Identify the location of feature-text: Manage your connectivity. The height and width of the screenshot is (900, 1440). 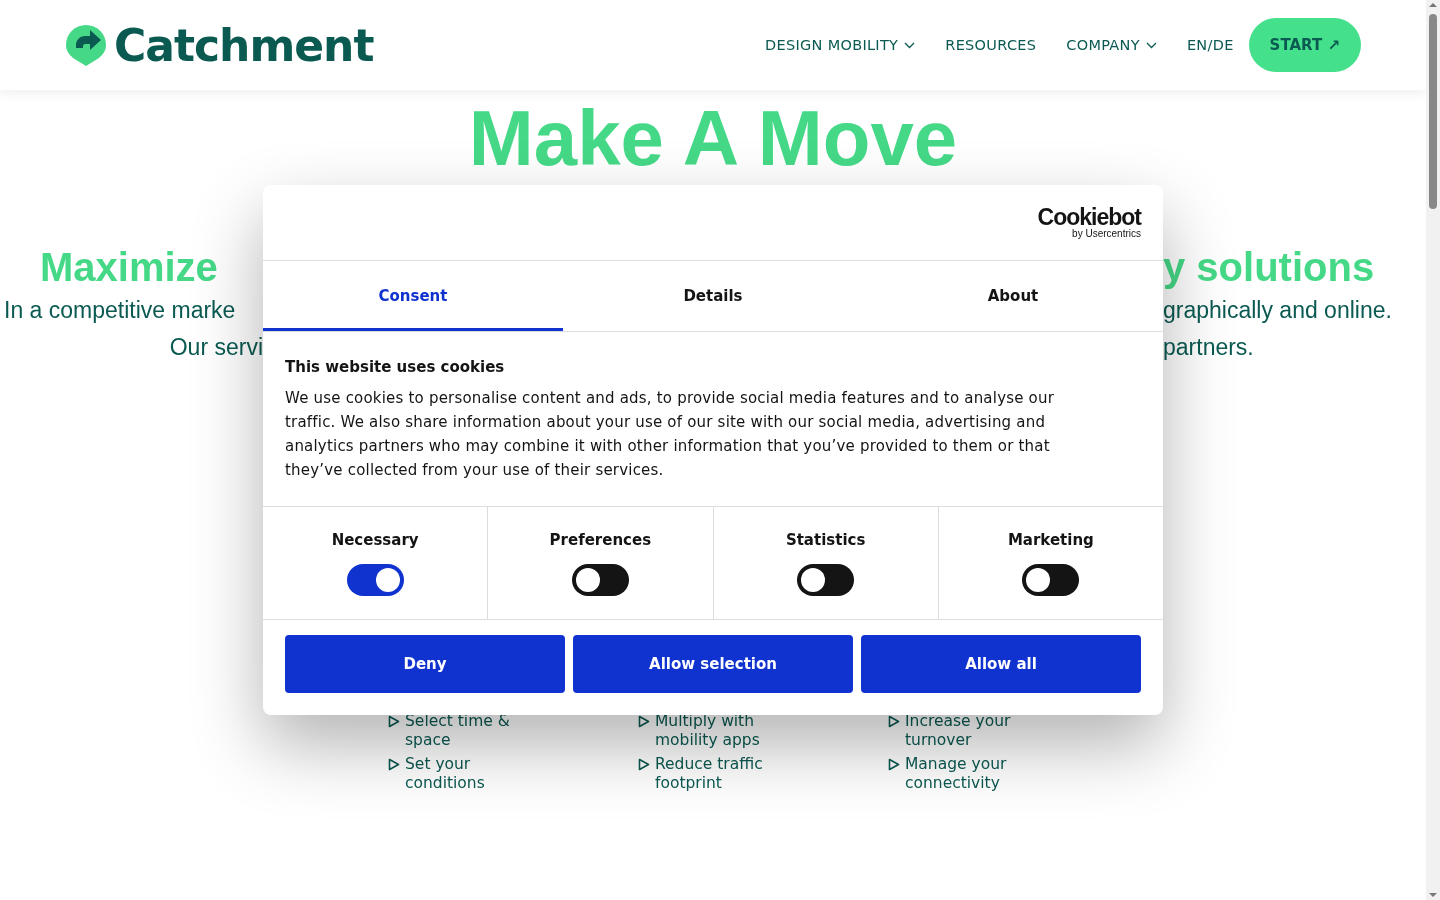
(956, 774).